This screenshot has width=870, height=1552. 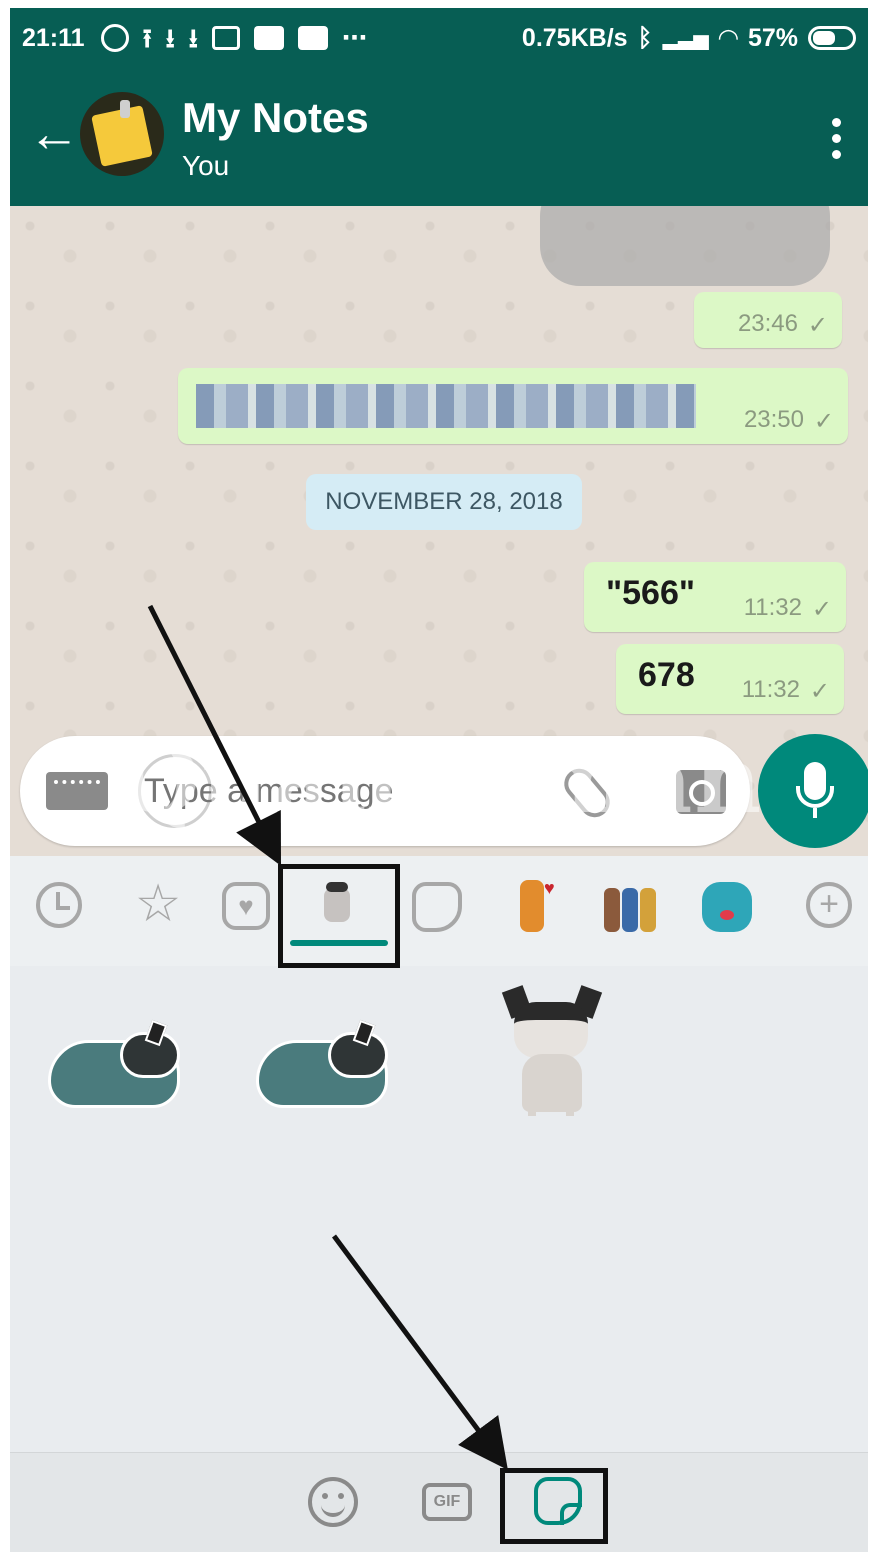 What do you see at coordinates (339, 916) in the screenshot?
I see `highlight-box-cat-tab` at bounding box center [339, 916].